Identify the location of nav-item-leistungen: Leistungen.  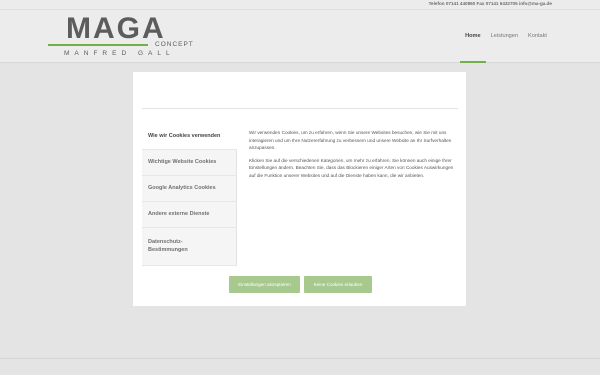
(504, 36).